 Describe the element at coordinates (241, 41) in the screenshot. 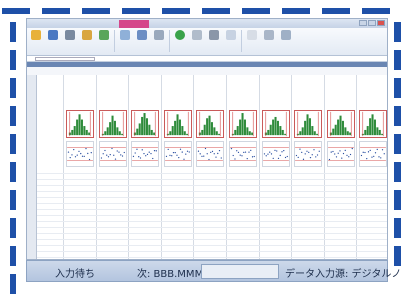

I see `ribbon-separator` at that location.